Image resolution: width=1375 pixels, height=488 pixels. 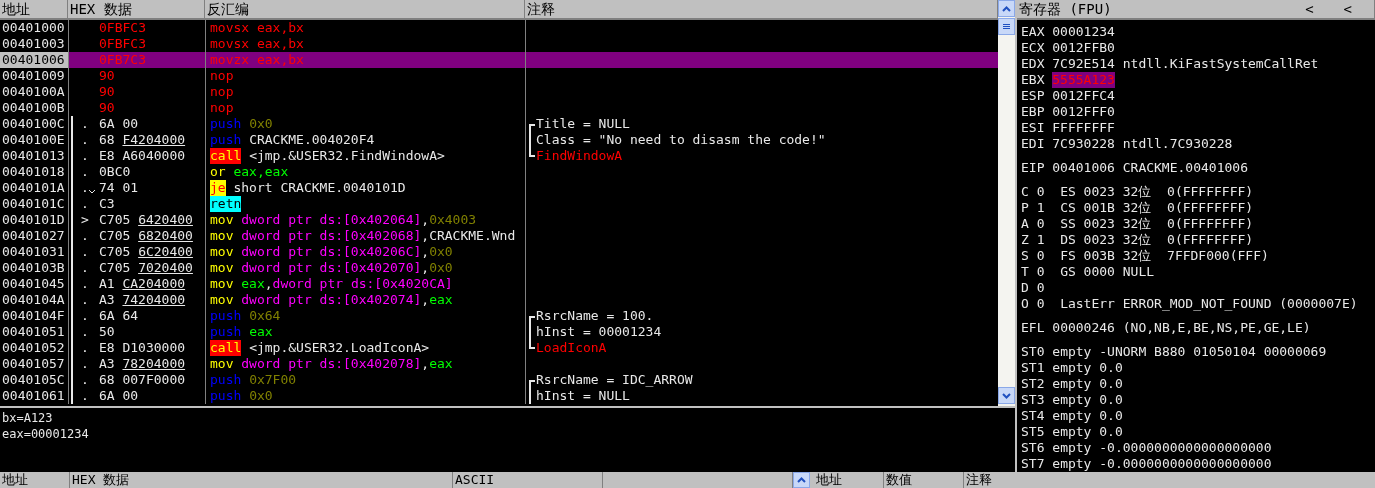 What do you see at coordinates (107, 188) in the screenshot?
I see `hex-bytes: 74` at bounding box center [107, 188].